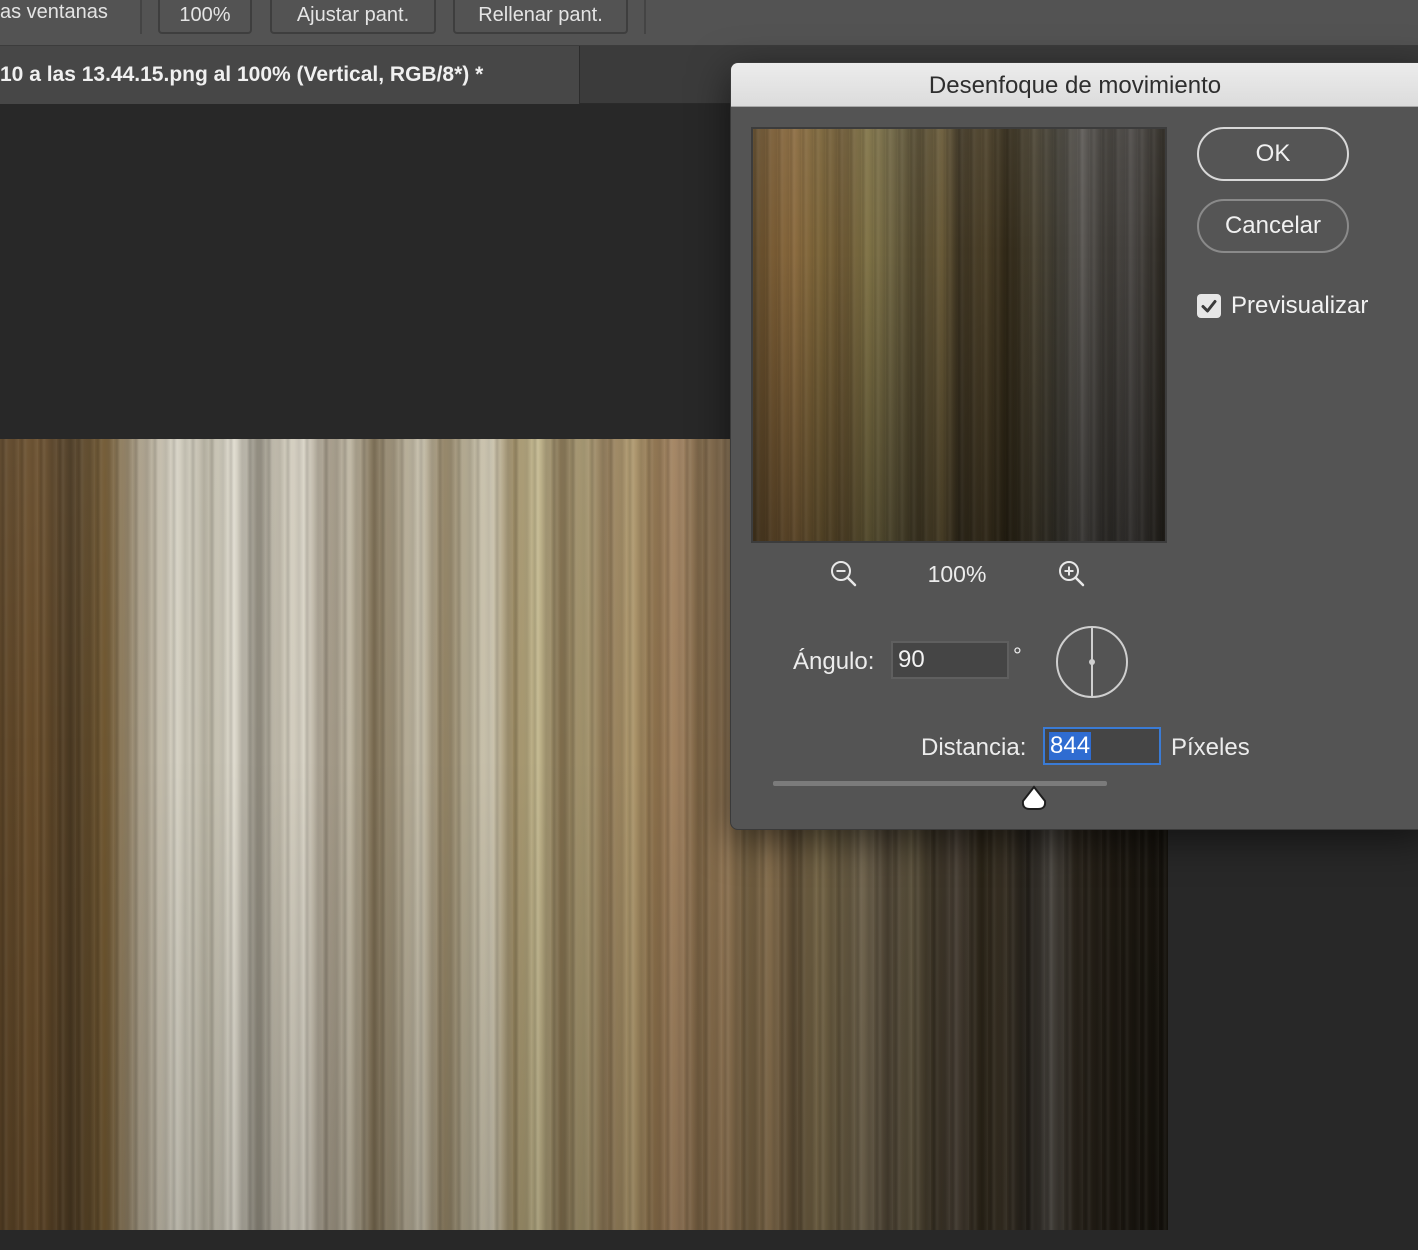  I want to click on dialog-titlebar: Desenfoque de movimiento, so click(1074, 85).